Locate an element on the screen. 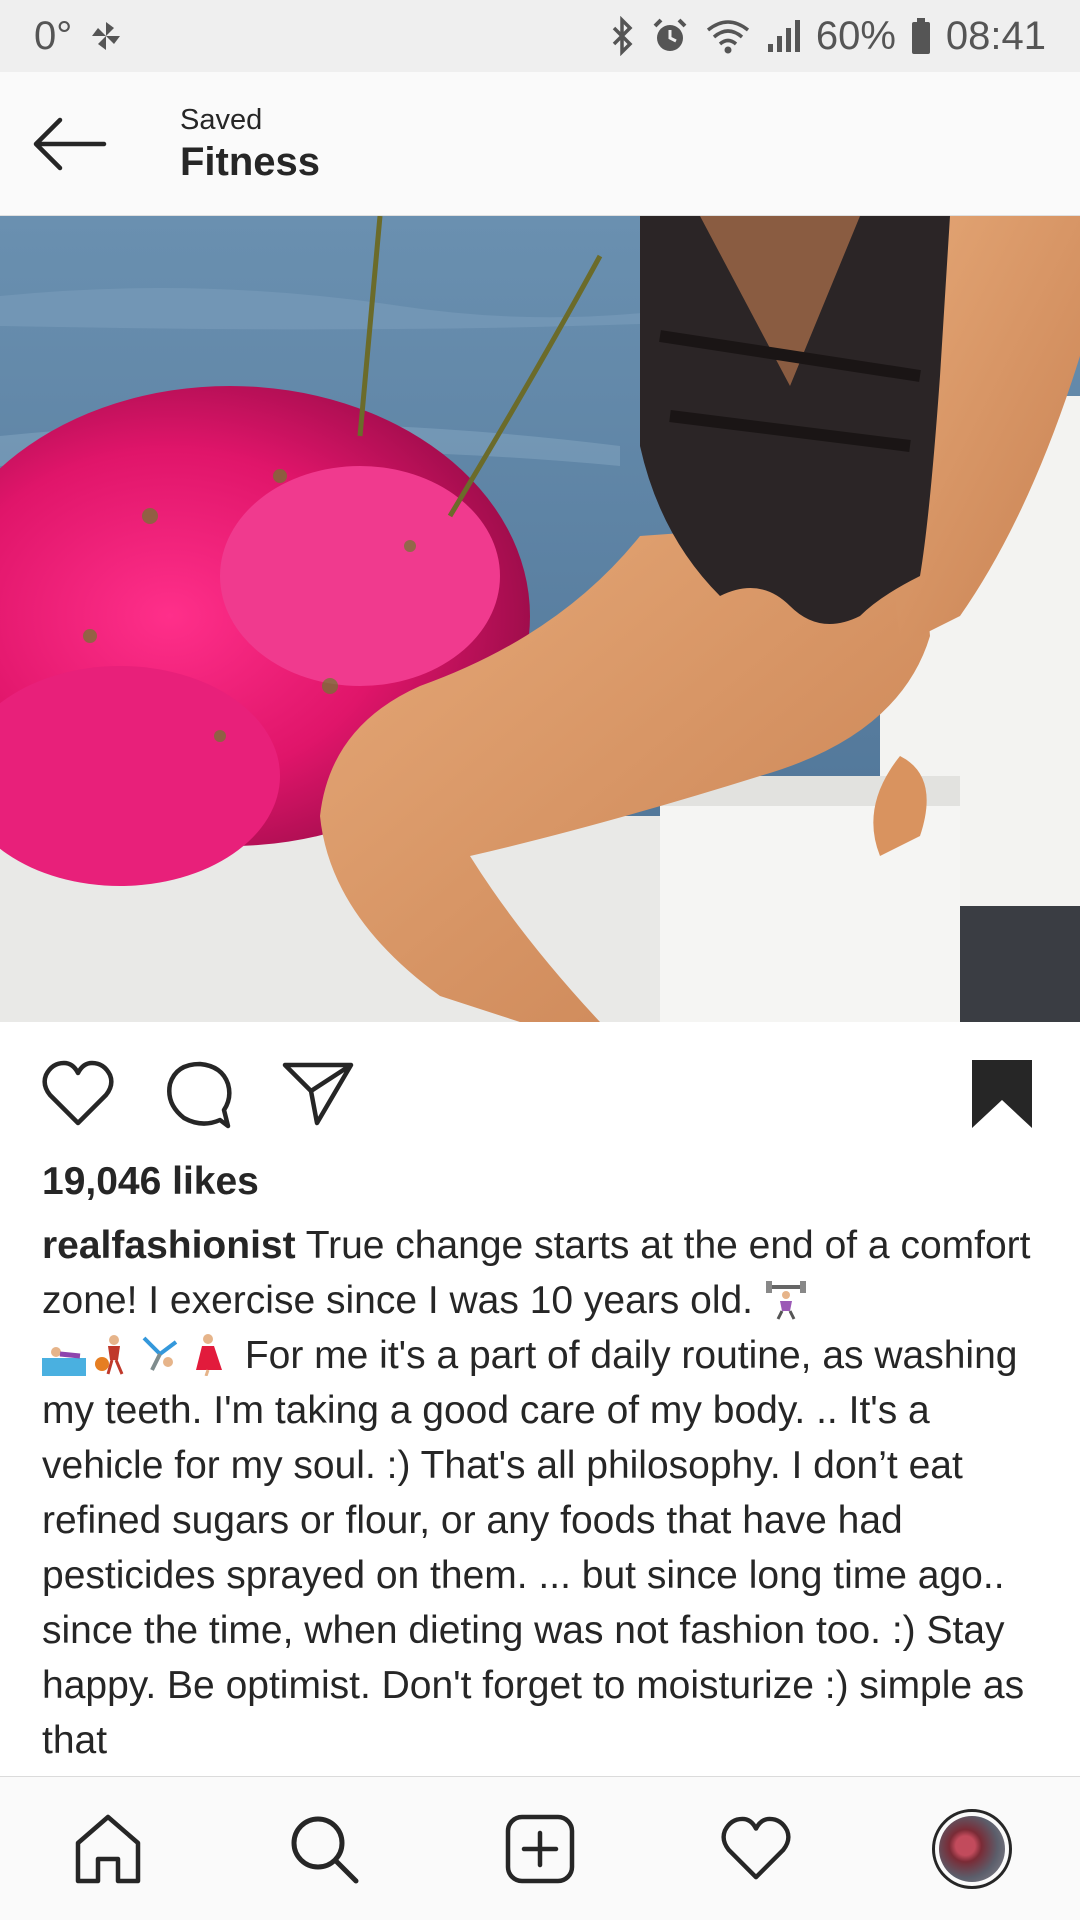 The width and height of the screenshot is (1080, 1920). nav-profile-button is located at coordinates (972, 1849).